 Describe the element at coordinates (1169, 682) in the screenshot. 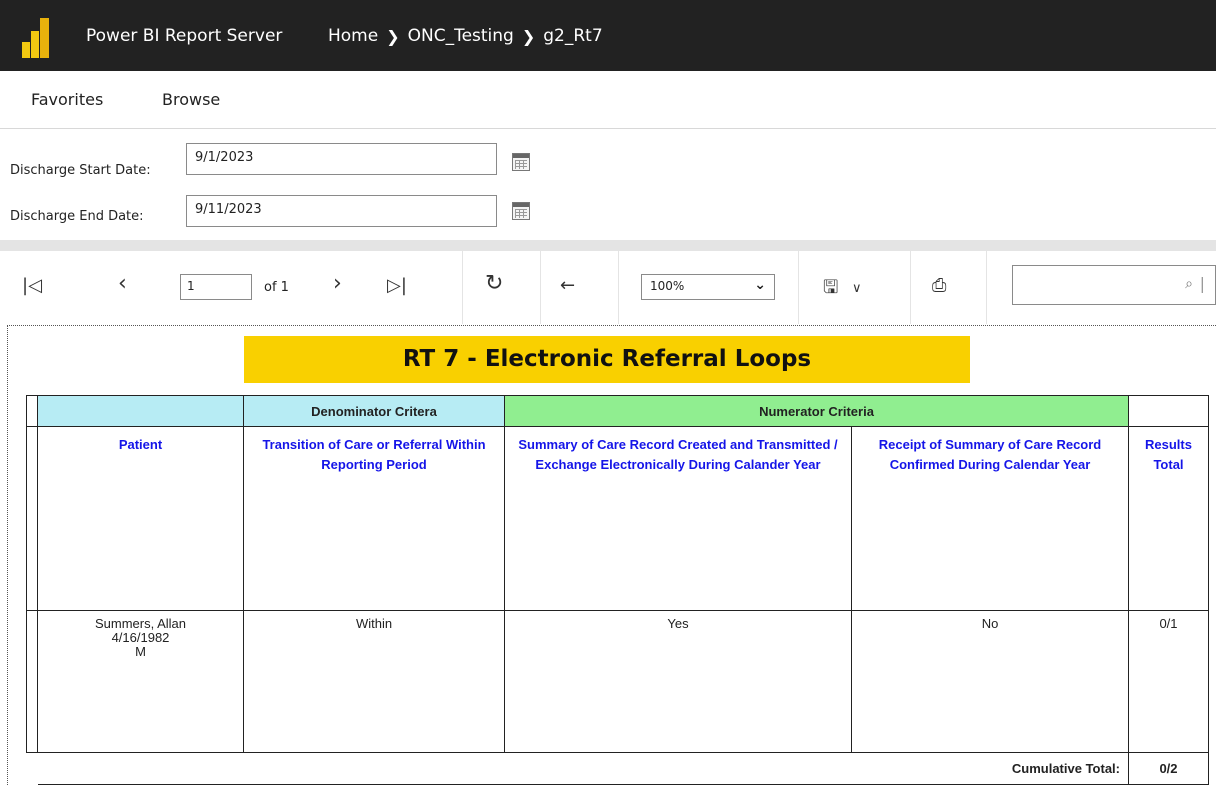

I see `table-cell-results: 0/1` at that location.